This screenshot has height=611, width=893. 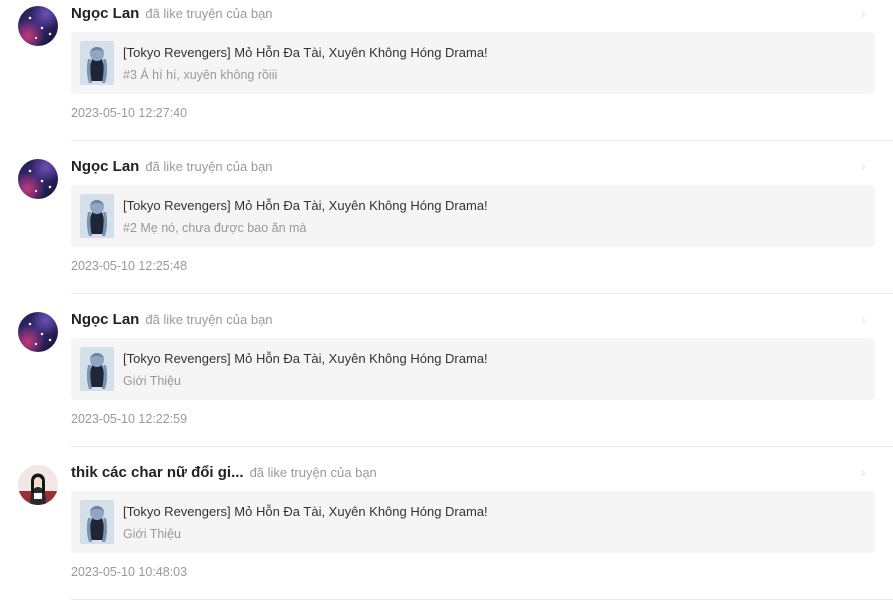 I want to click on timestamp: 2023-05-10 12:22:59, so click(x=129, y=419).